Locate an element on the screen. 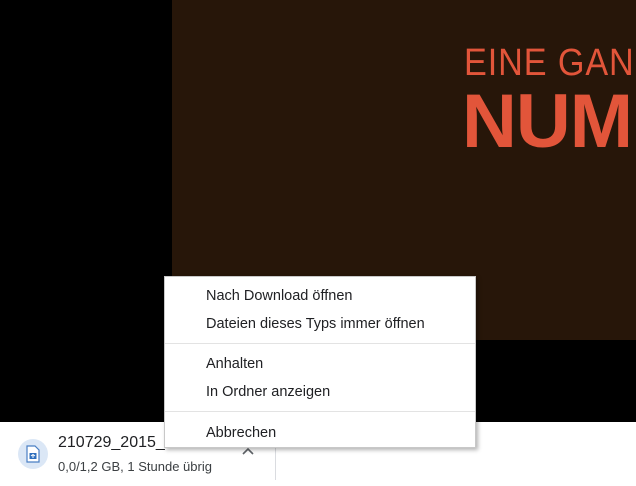 Image resolution: width=636 pixels, height=486 pixels. menu-item-pause: Anhalten is located at coordinates (320, 364).